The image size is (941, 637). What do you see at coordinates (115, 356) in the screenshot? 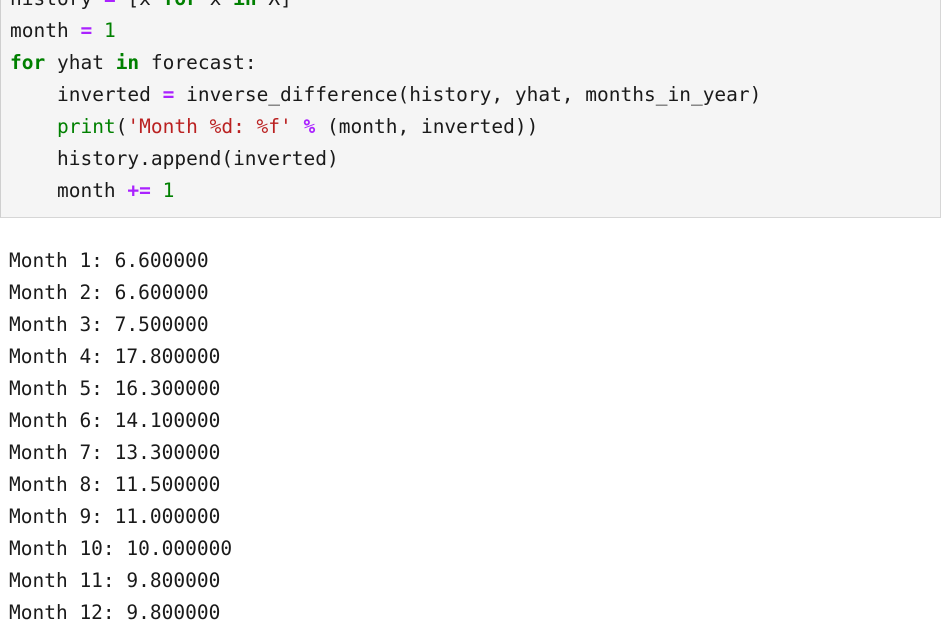
I see `output-line: Month 4: 17.800000` at bounding box center [115, 356].